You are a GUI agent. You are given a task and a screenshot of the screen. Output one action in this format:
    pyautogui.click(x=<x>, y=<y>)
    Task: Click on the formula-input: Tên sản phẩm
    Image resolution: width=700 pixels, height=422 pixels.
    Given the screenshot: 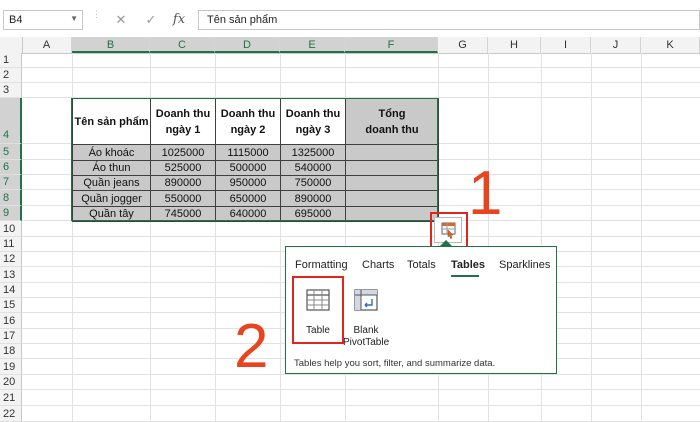 What is the action you would take?
    pyautogui.click(x=449, y=20)
    